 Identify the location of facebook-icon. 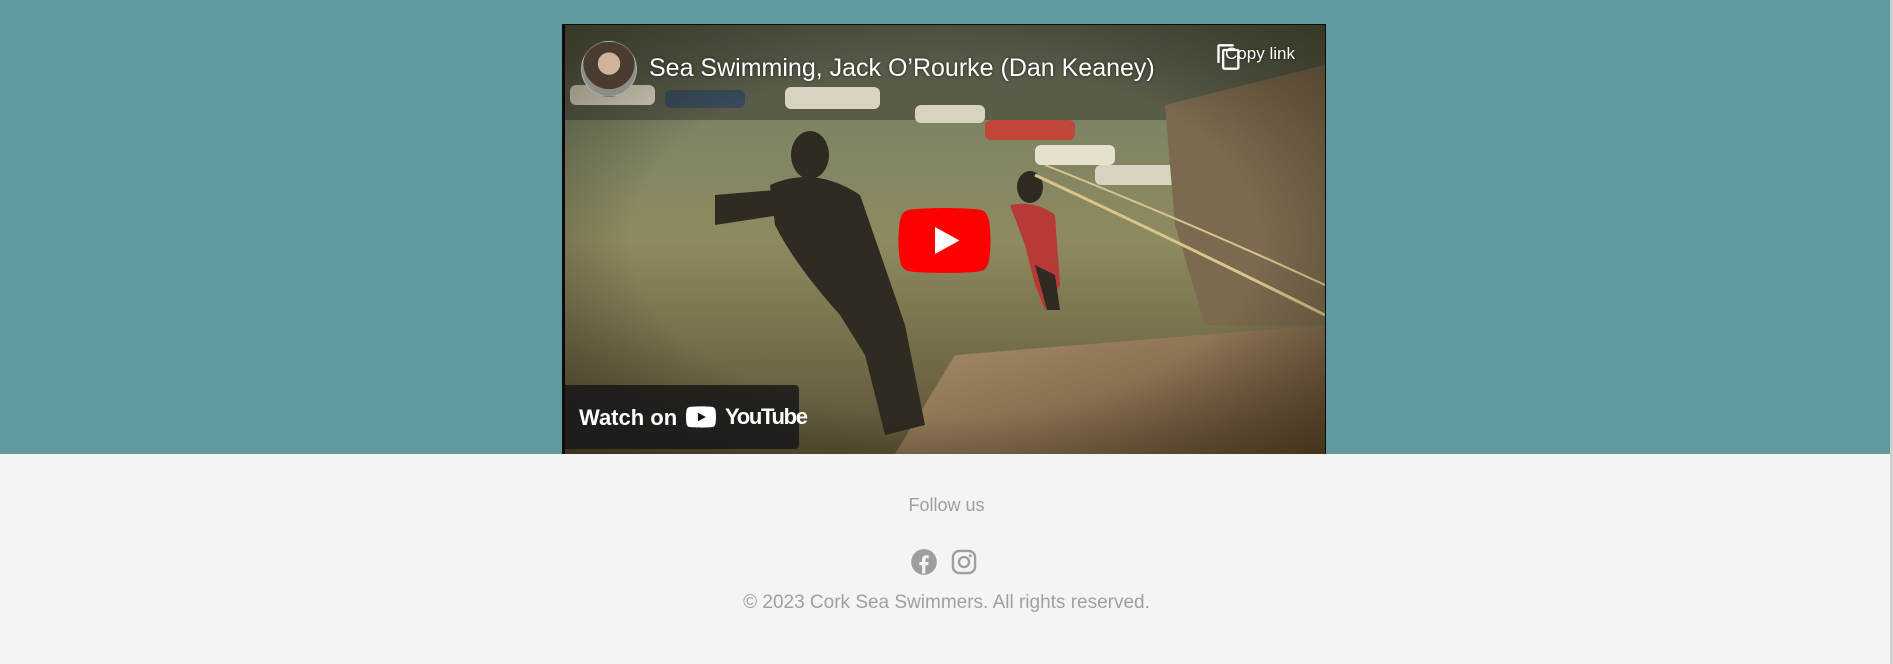
(924, 562).